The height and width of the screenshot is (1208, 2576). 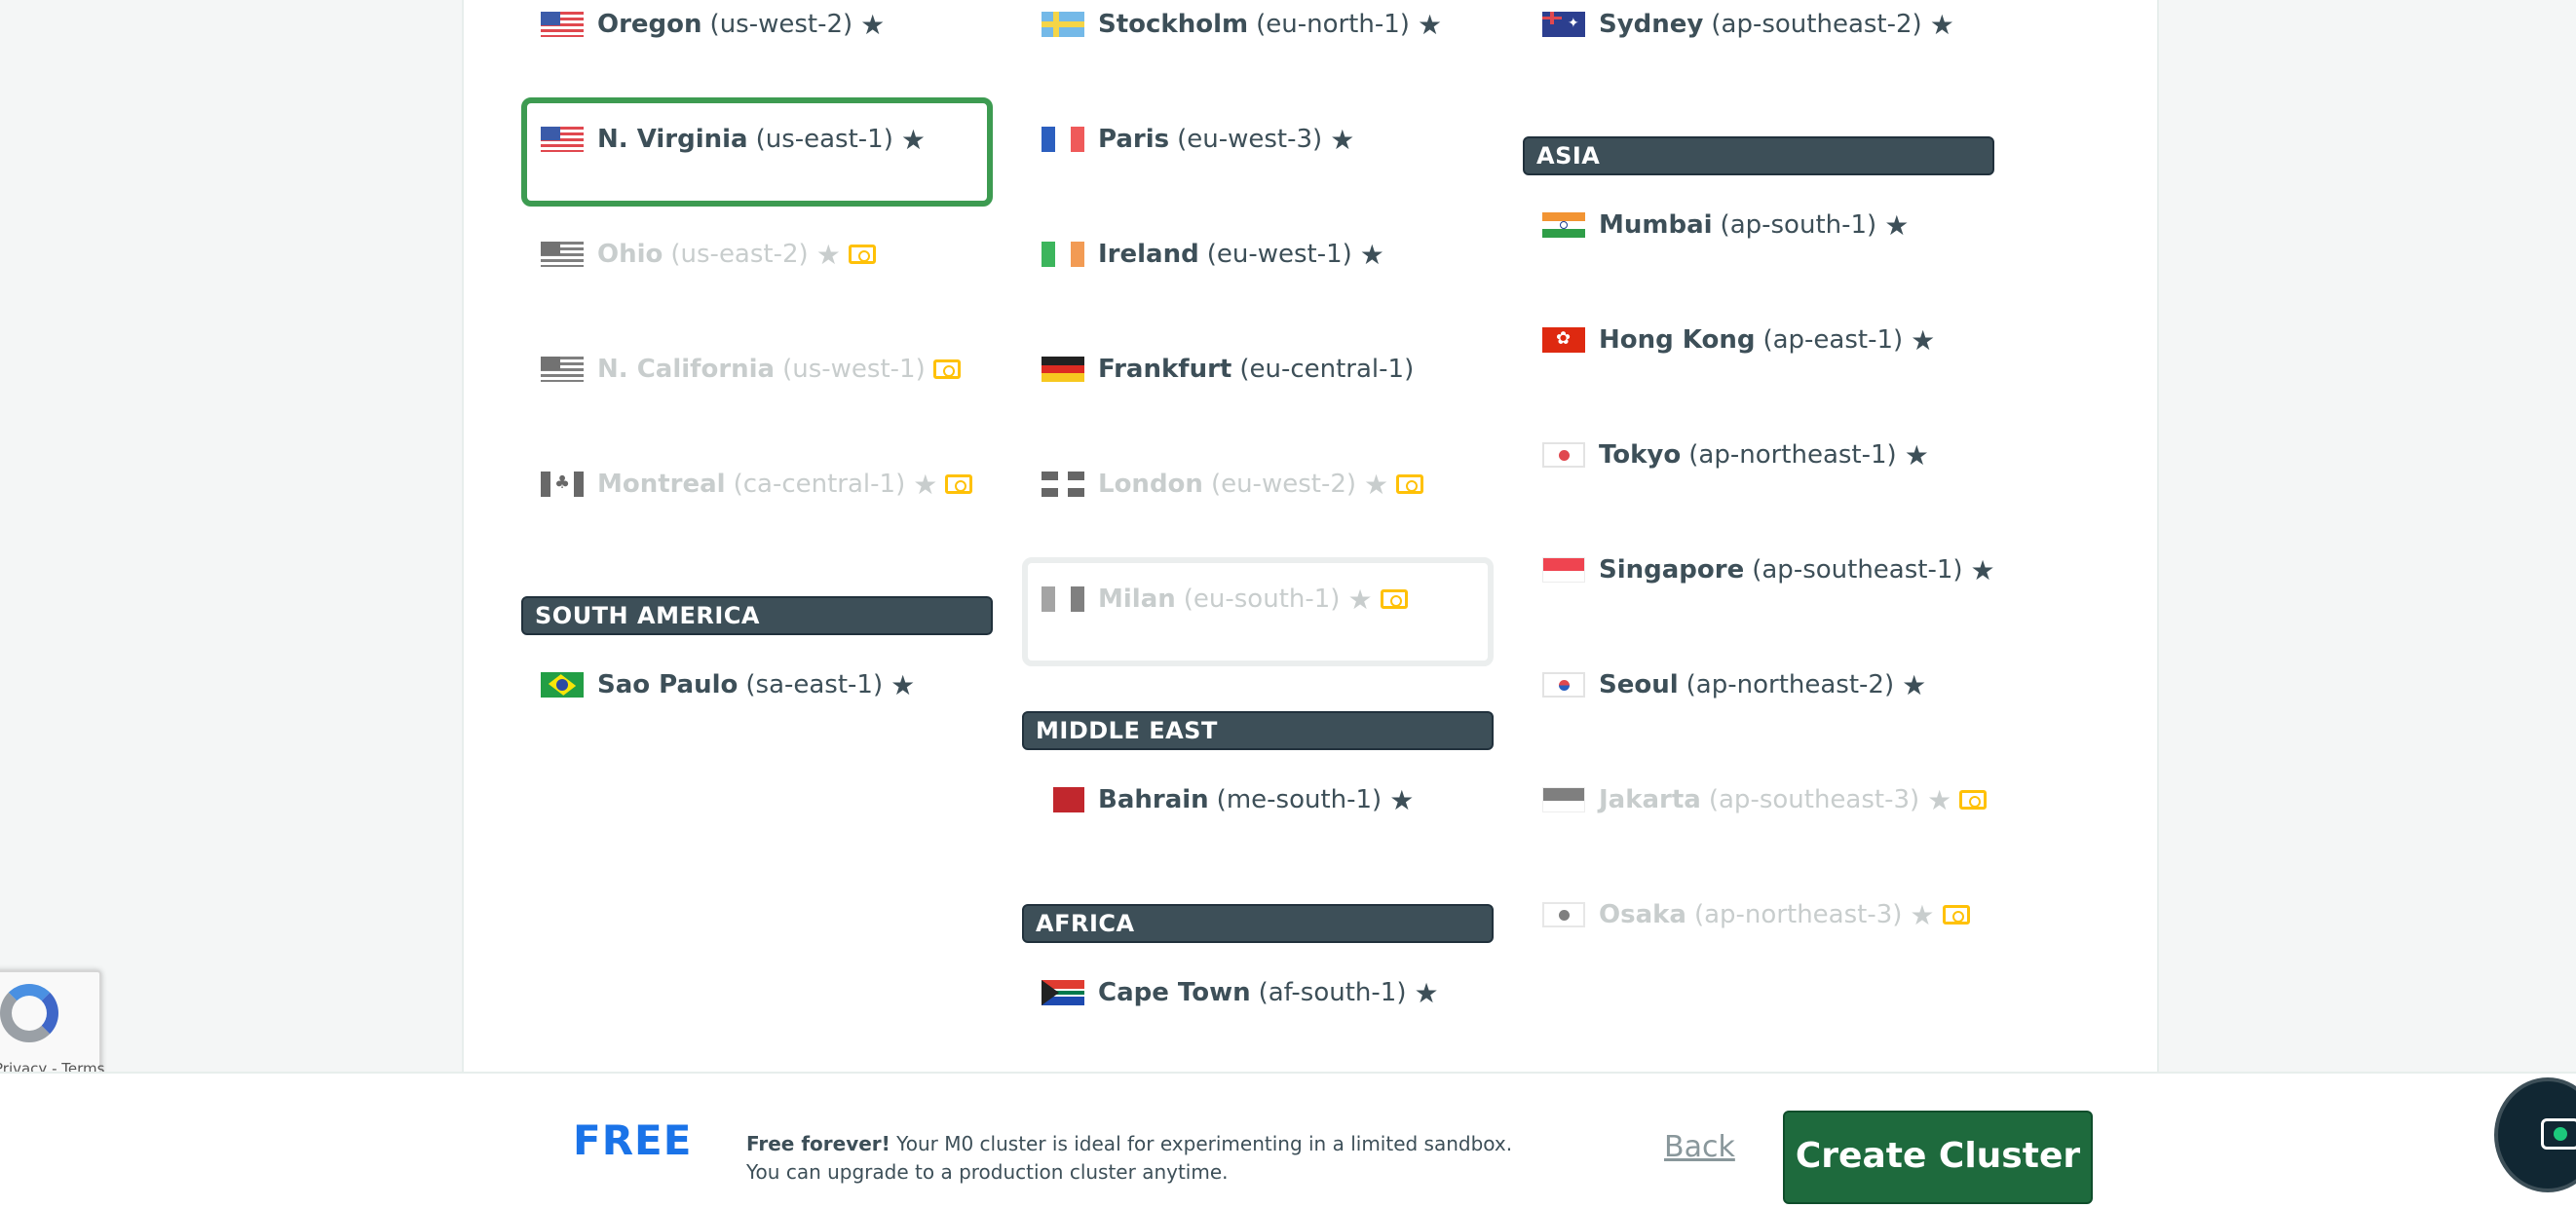 What do you see at coordinates (1672, 570) in the screenshot?
I see `region-name: Singapore` at bounding box center [1672, 570].